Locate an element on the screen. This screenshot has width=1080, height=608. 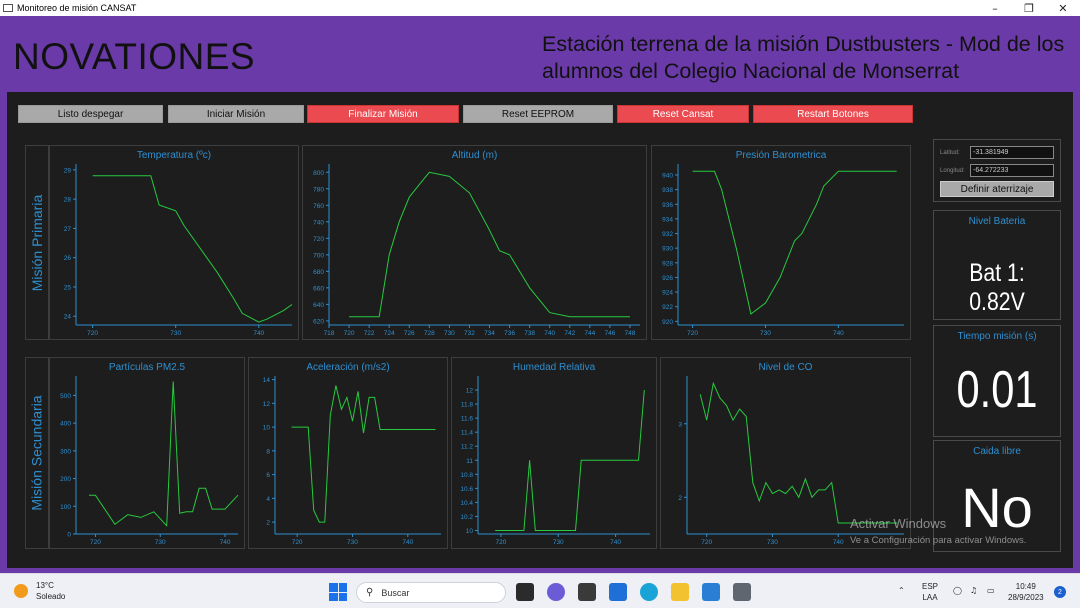
y-tick-label: 27 is located at coordinates (68, 229).